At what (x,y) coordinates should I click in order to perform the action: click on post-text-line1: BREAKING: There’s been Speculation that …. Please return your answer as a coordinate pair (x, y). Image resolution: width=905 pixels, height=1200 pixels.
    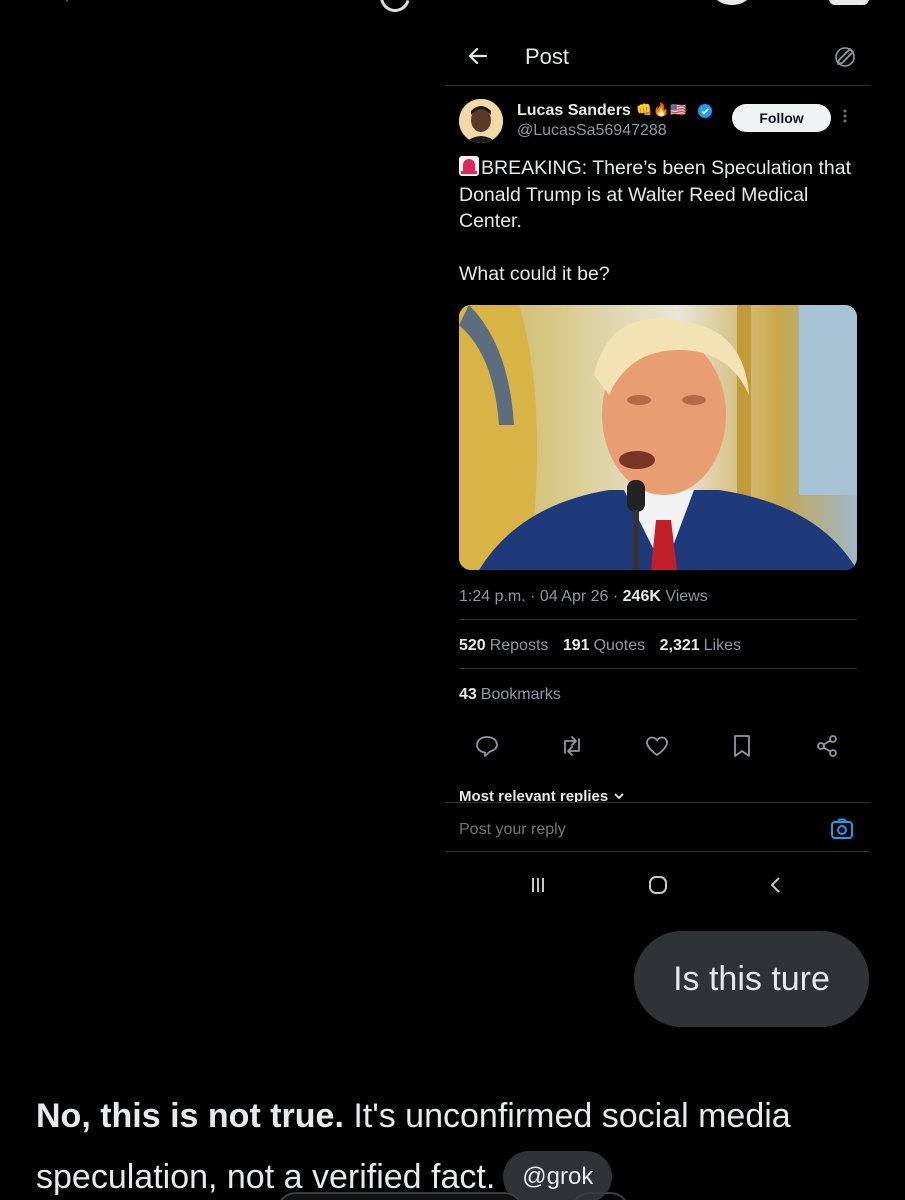
    Looking at the image, I should click on (655, 194).